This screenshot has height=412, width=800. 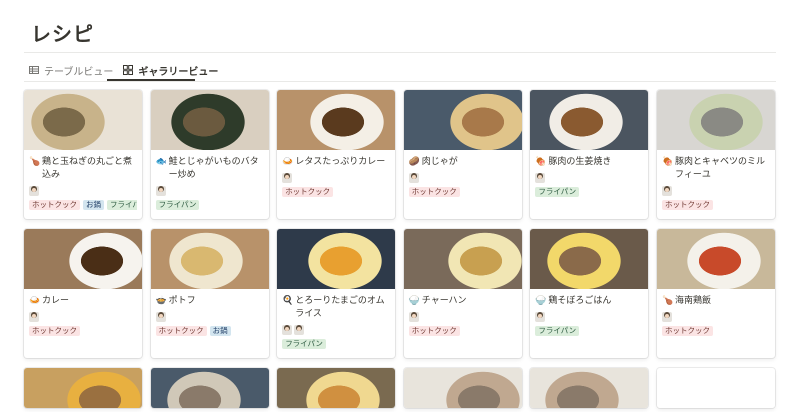 What do you see at coordinates (210, 301) in the screenshot?
I see `recipe-title: 🍲 ポトフ` at bounding box center [210, 301].